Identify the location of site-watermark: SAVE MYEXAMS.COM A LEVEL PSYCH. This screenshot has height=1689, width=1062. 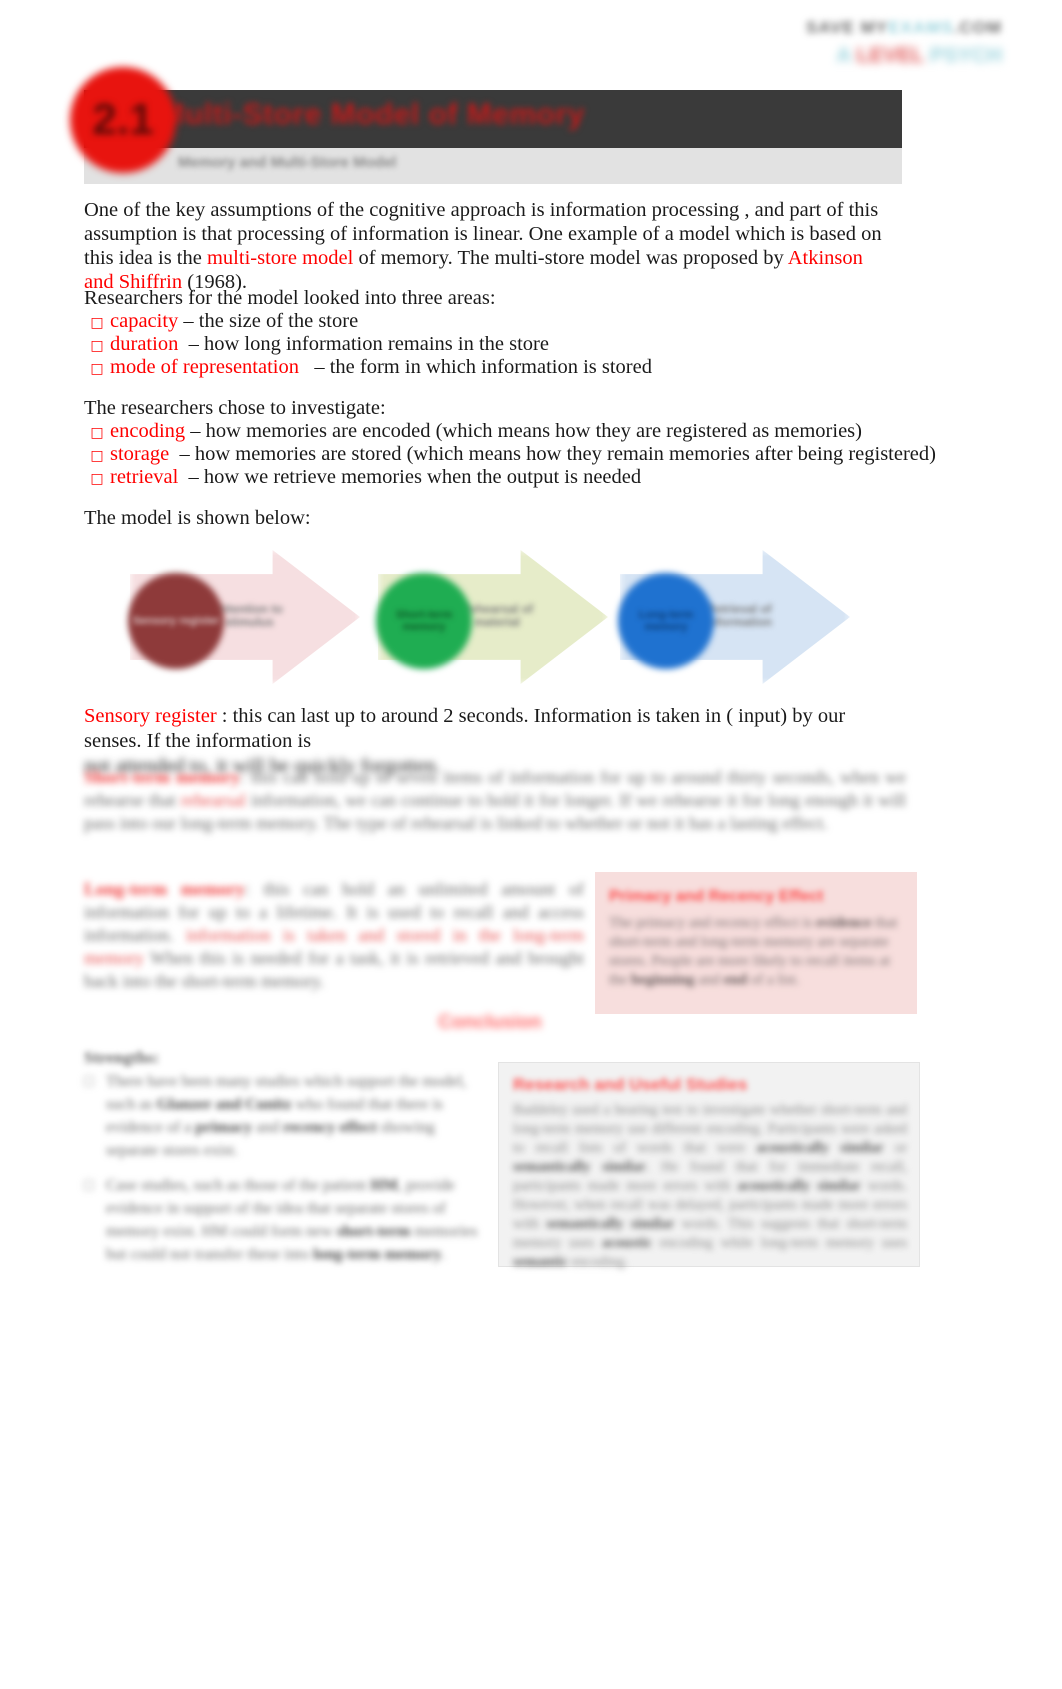
(852, 54).